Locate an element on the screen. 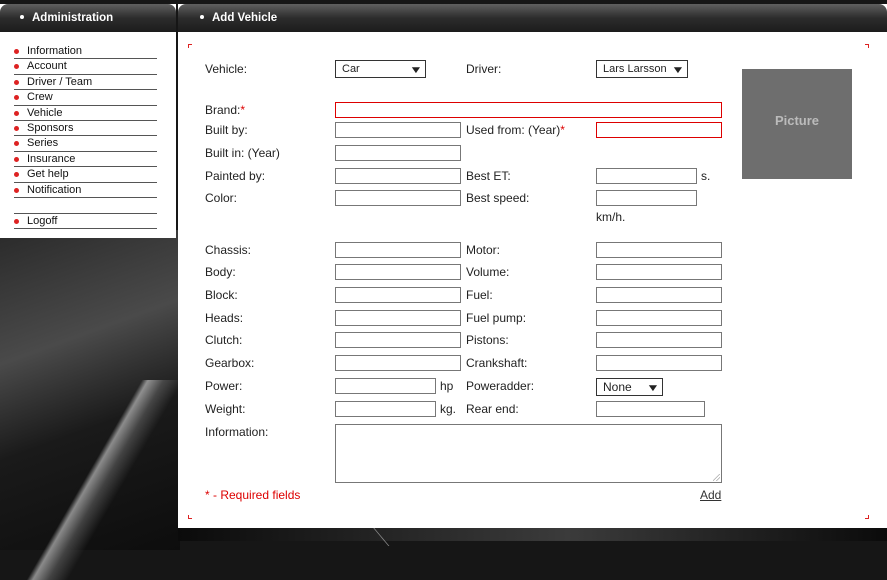 The height and width of the screenshot is (580, 887). clutch-input is located at coordinates (398, 340).